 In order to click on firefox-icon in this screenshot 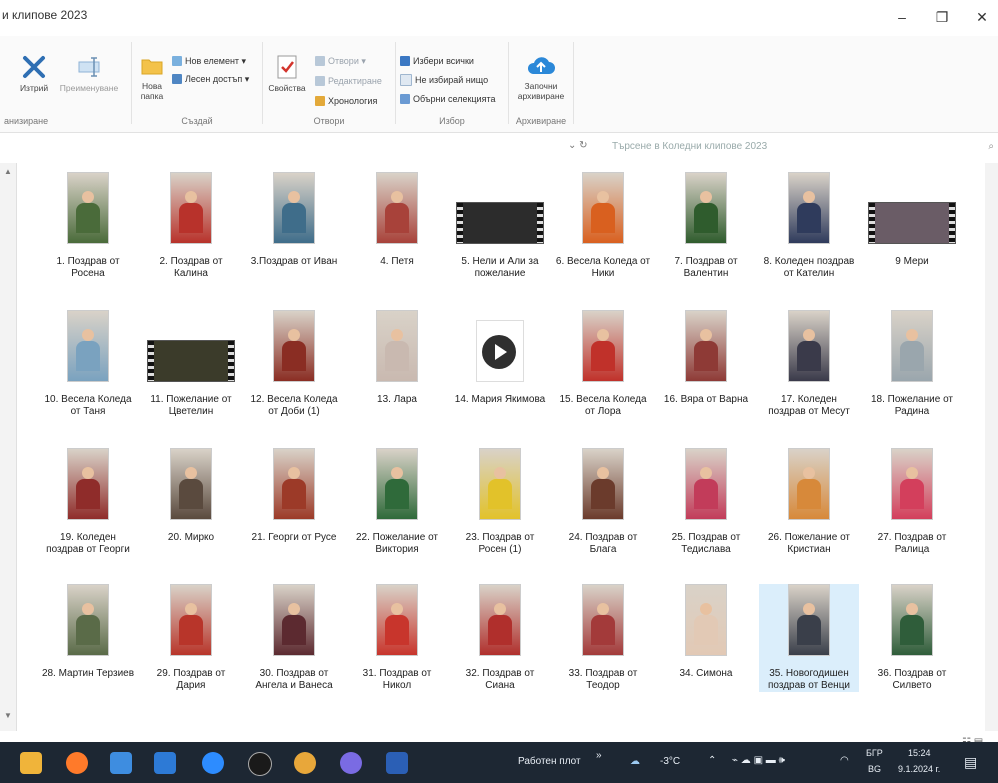, I will do `click(77, 763)`.